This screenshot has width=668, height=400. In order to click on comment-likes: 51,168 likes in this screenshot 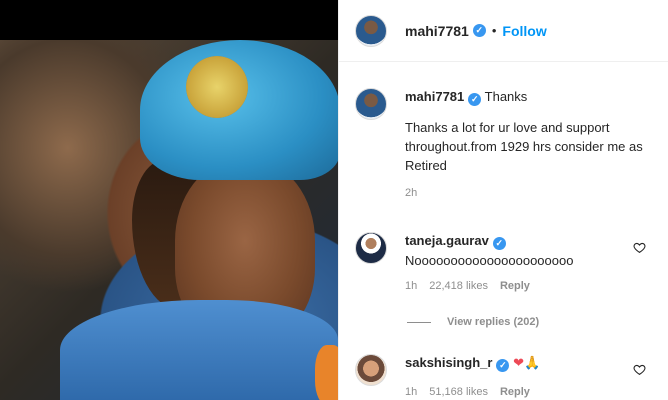, I will do `click(458, 392)`.